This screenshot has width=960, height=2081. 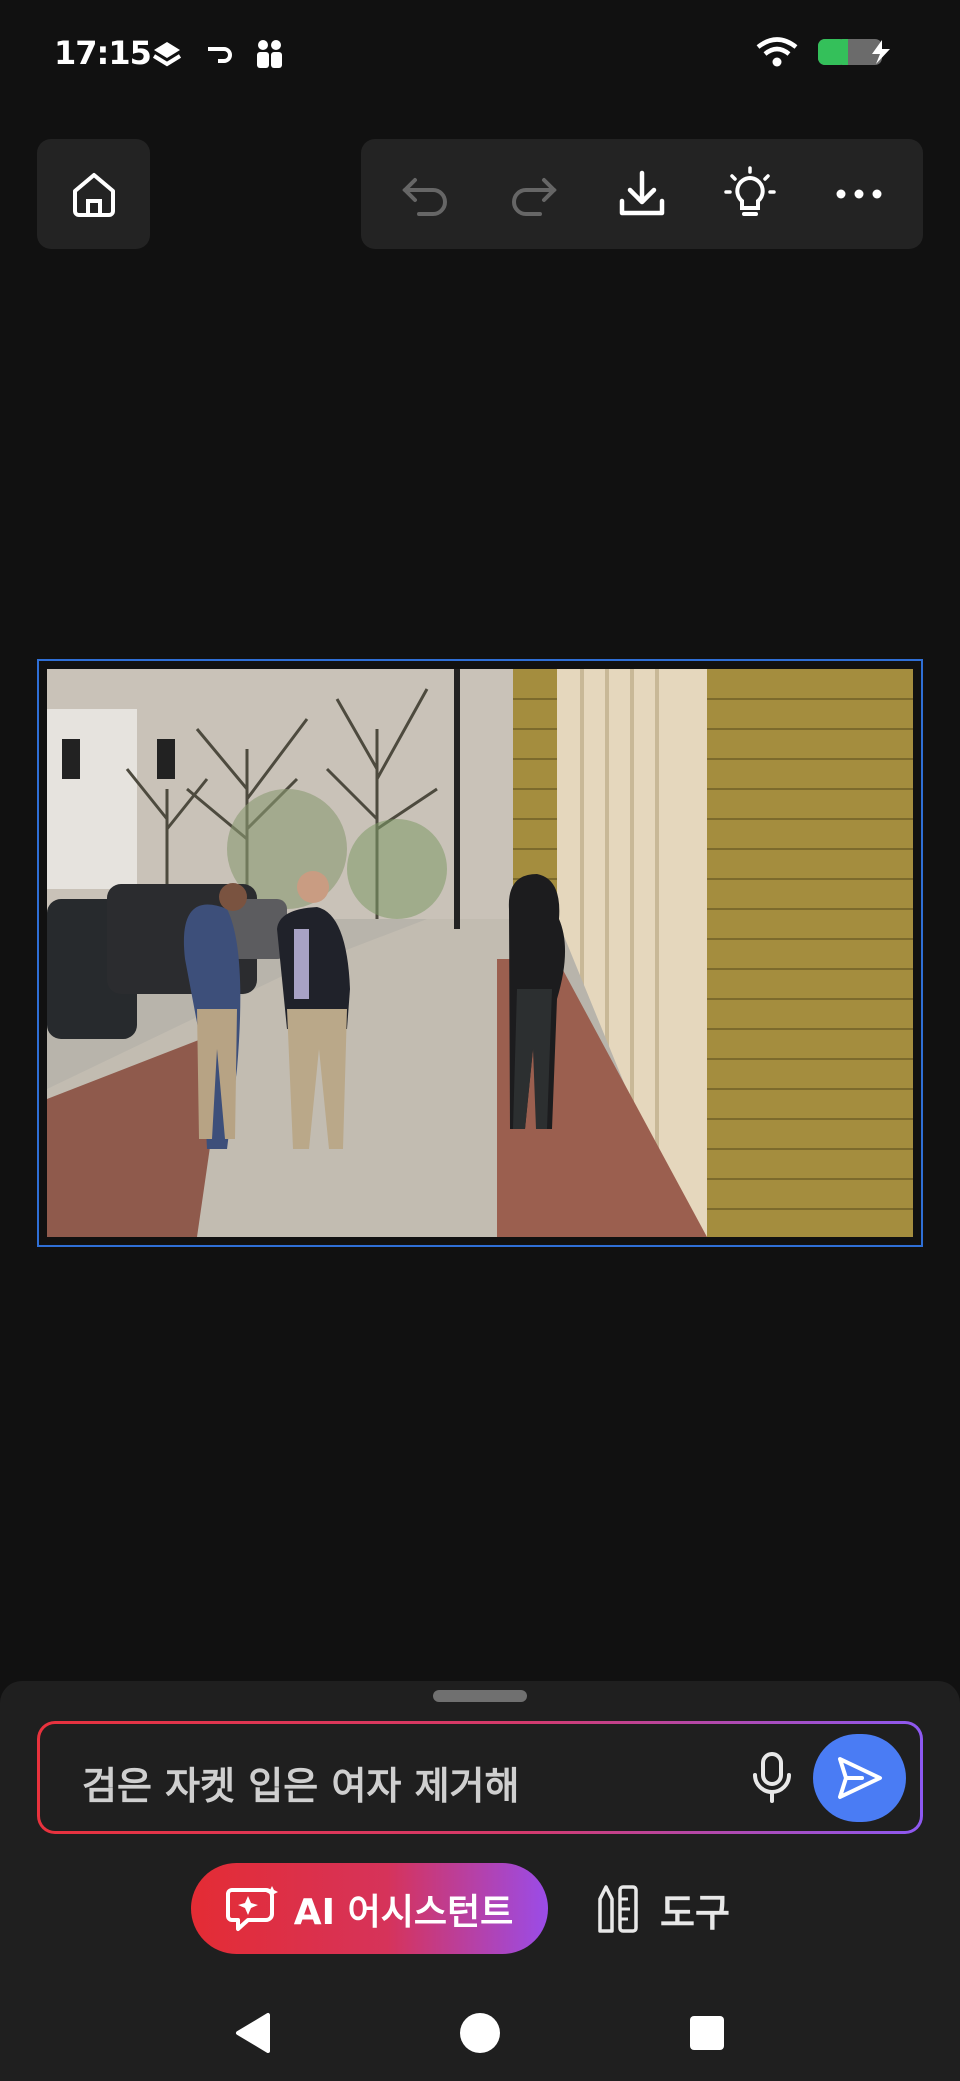 I want to click on tools-button: 도구, so click(x=676, y=1909).